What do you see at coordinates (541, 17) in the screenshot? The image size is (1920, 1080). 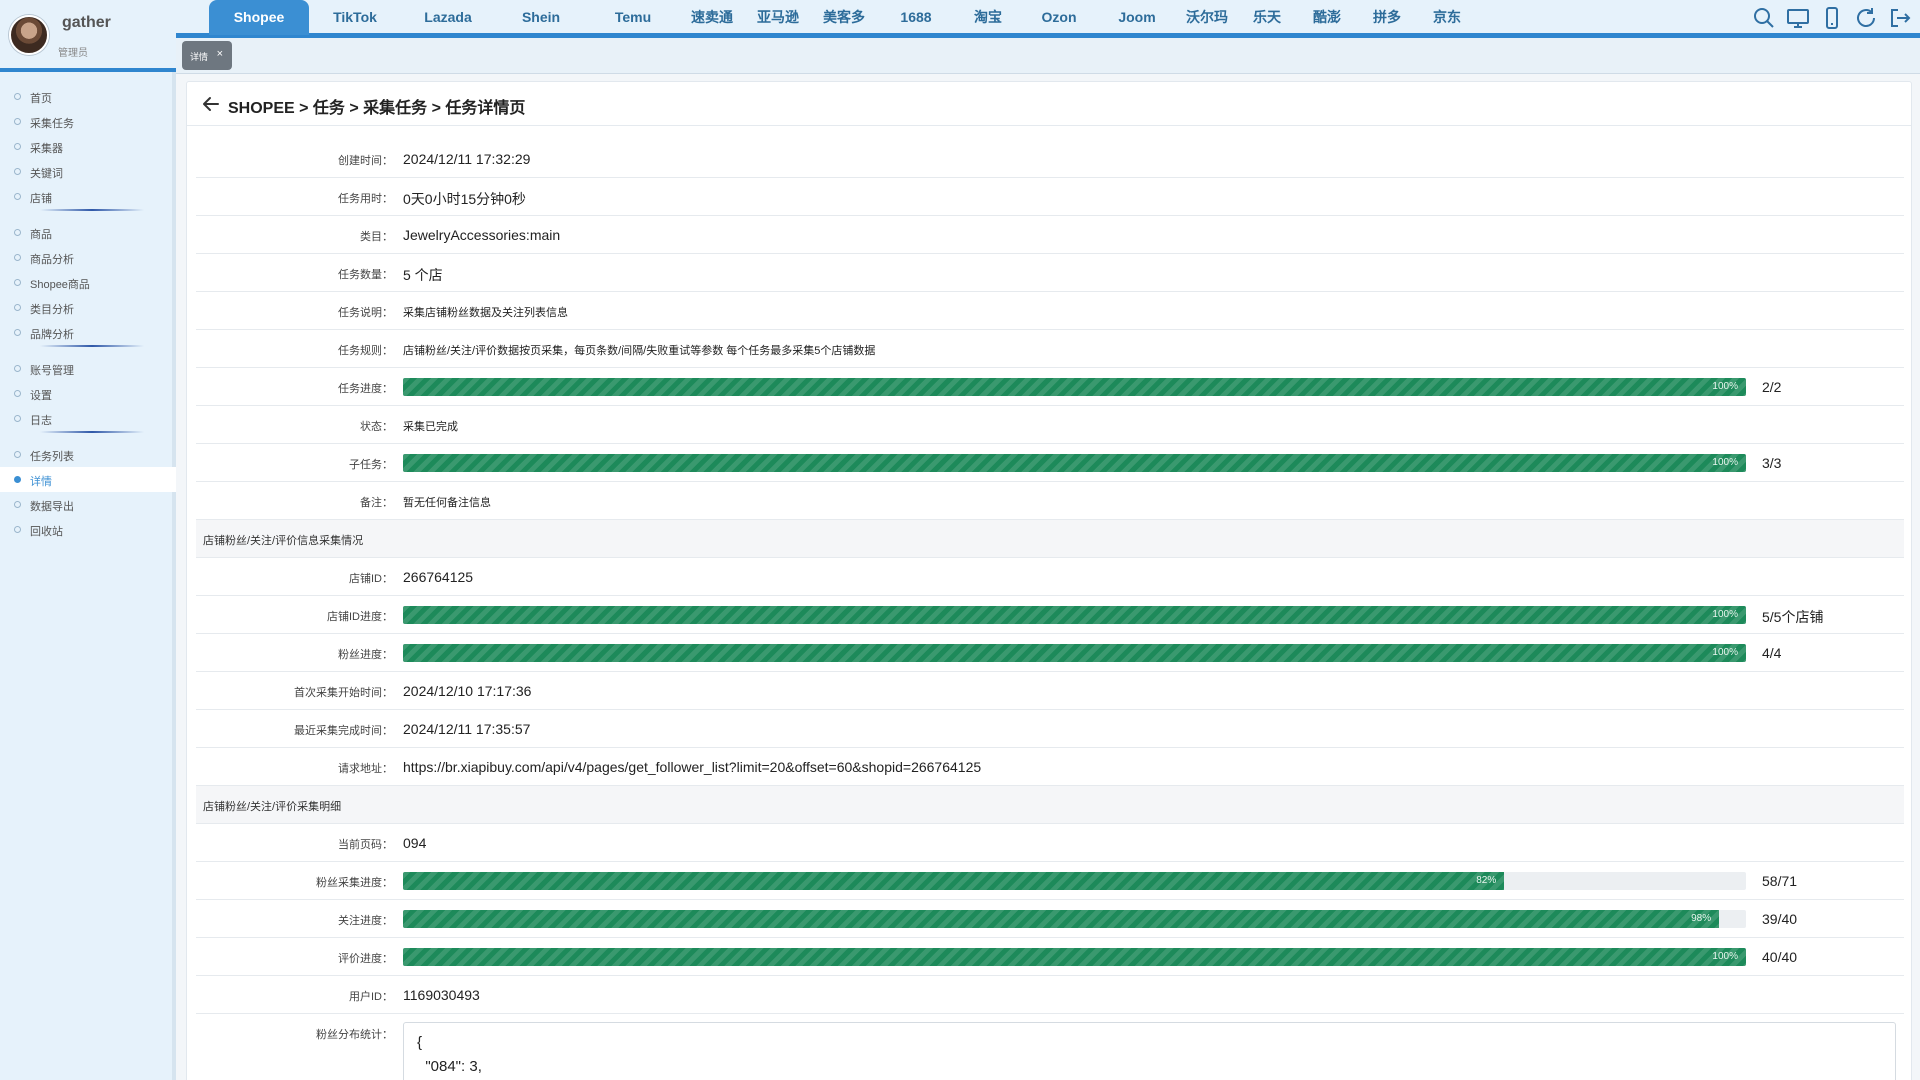 I see `tab-3: Shein` at bounding box center [541, 17].